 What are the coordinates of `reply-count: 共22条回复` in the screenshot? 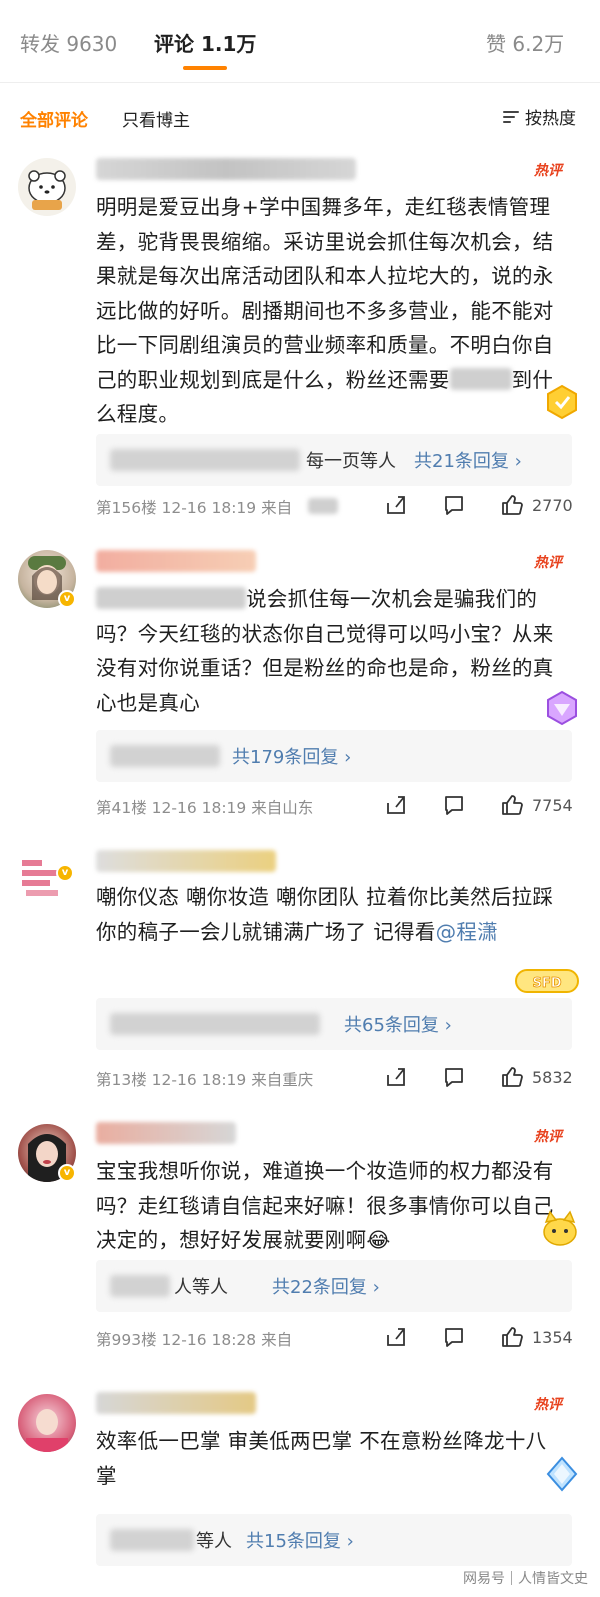 It's located at (319, 1287).